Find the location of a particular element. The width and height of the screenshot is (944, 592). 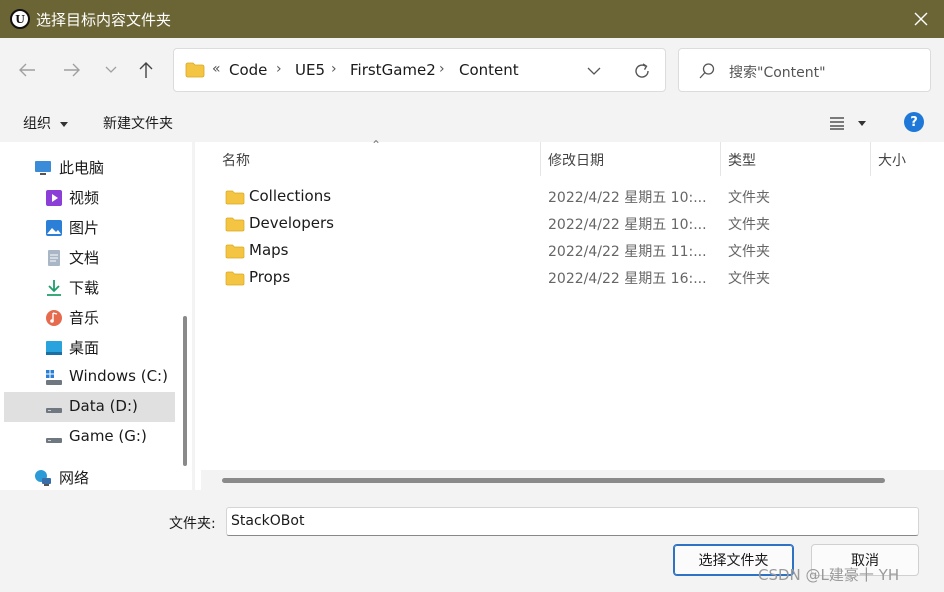

refresh-icon is located at coordinates (642, 70).